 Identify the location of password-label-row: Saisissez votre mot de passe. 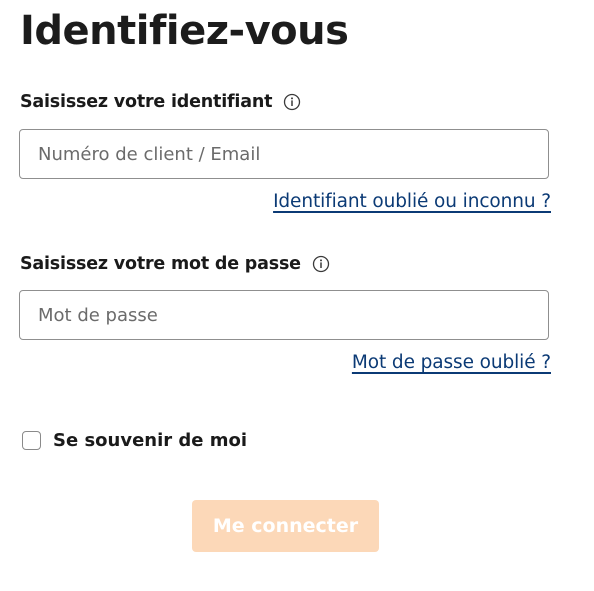
(175, 264).